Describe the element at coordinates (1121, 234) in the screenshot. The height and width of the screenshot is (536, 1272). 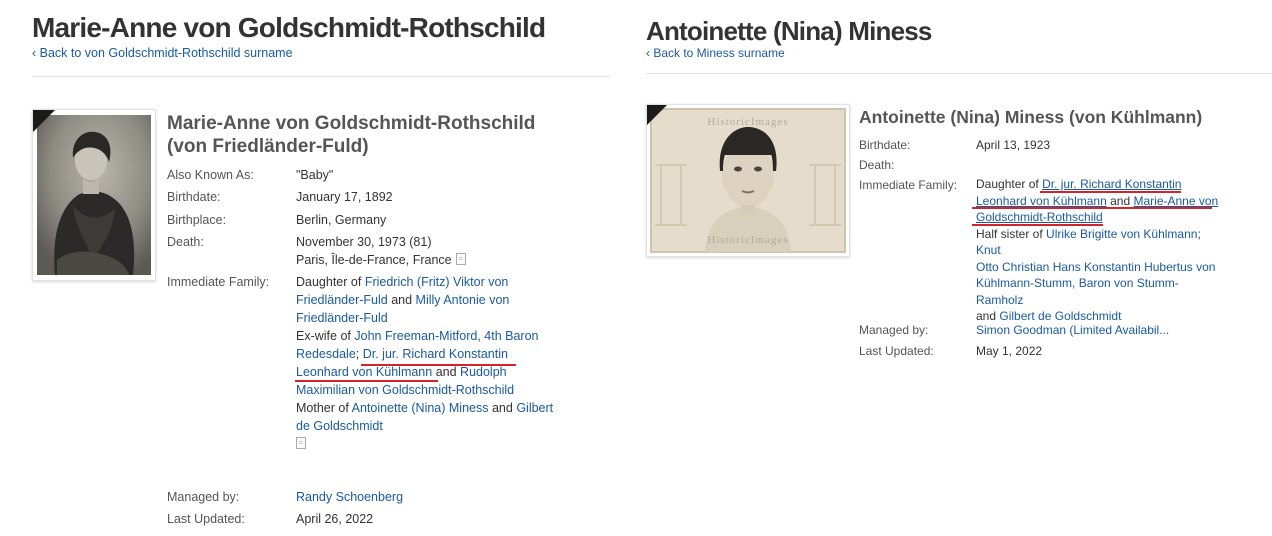
I see `sibling-1-link: Ulrike Brigitte von Kühlmann` at that location.